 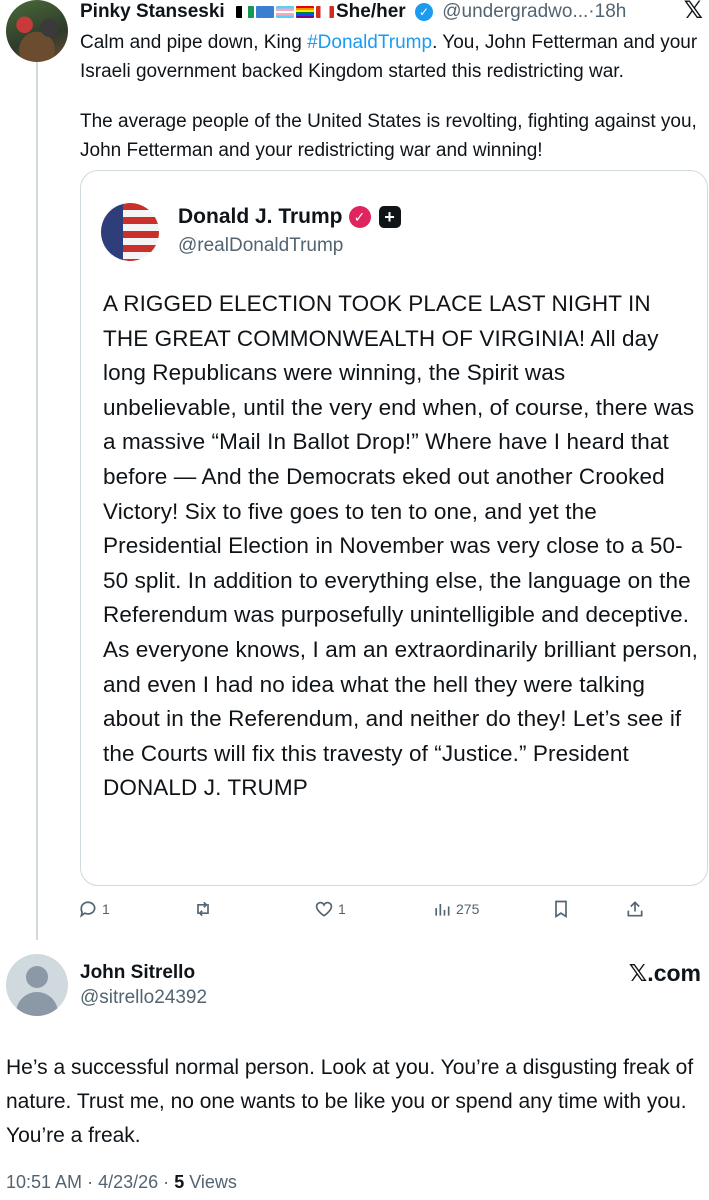 What do you see at coordinates (342, 909) in the screenshot?
I see `like-count: 1` at bounding box center [342, 909].